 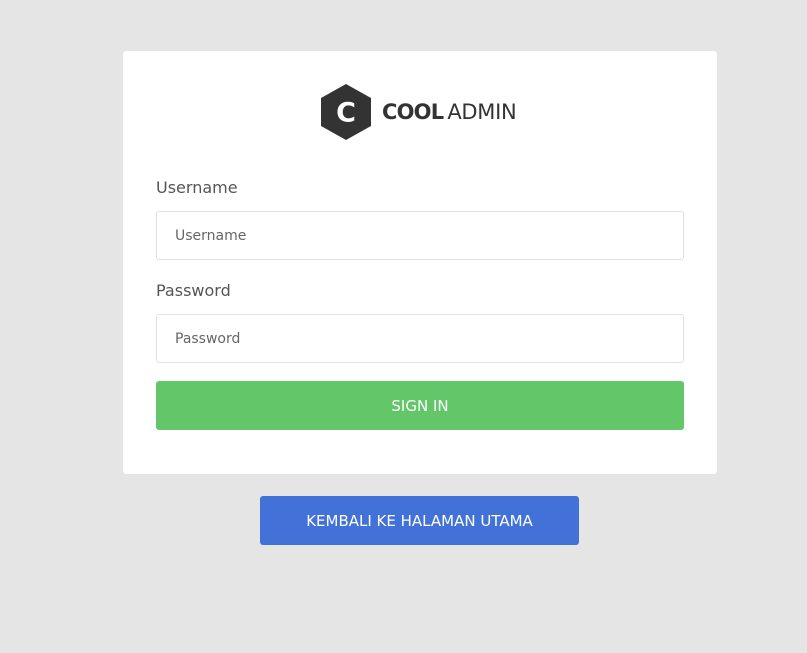 What do you see at coordinates (413, 112) in the screenshot?
I see `logo-text-bold: COOL` at bounding box center [413, 112].